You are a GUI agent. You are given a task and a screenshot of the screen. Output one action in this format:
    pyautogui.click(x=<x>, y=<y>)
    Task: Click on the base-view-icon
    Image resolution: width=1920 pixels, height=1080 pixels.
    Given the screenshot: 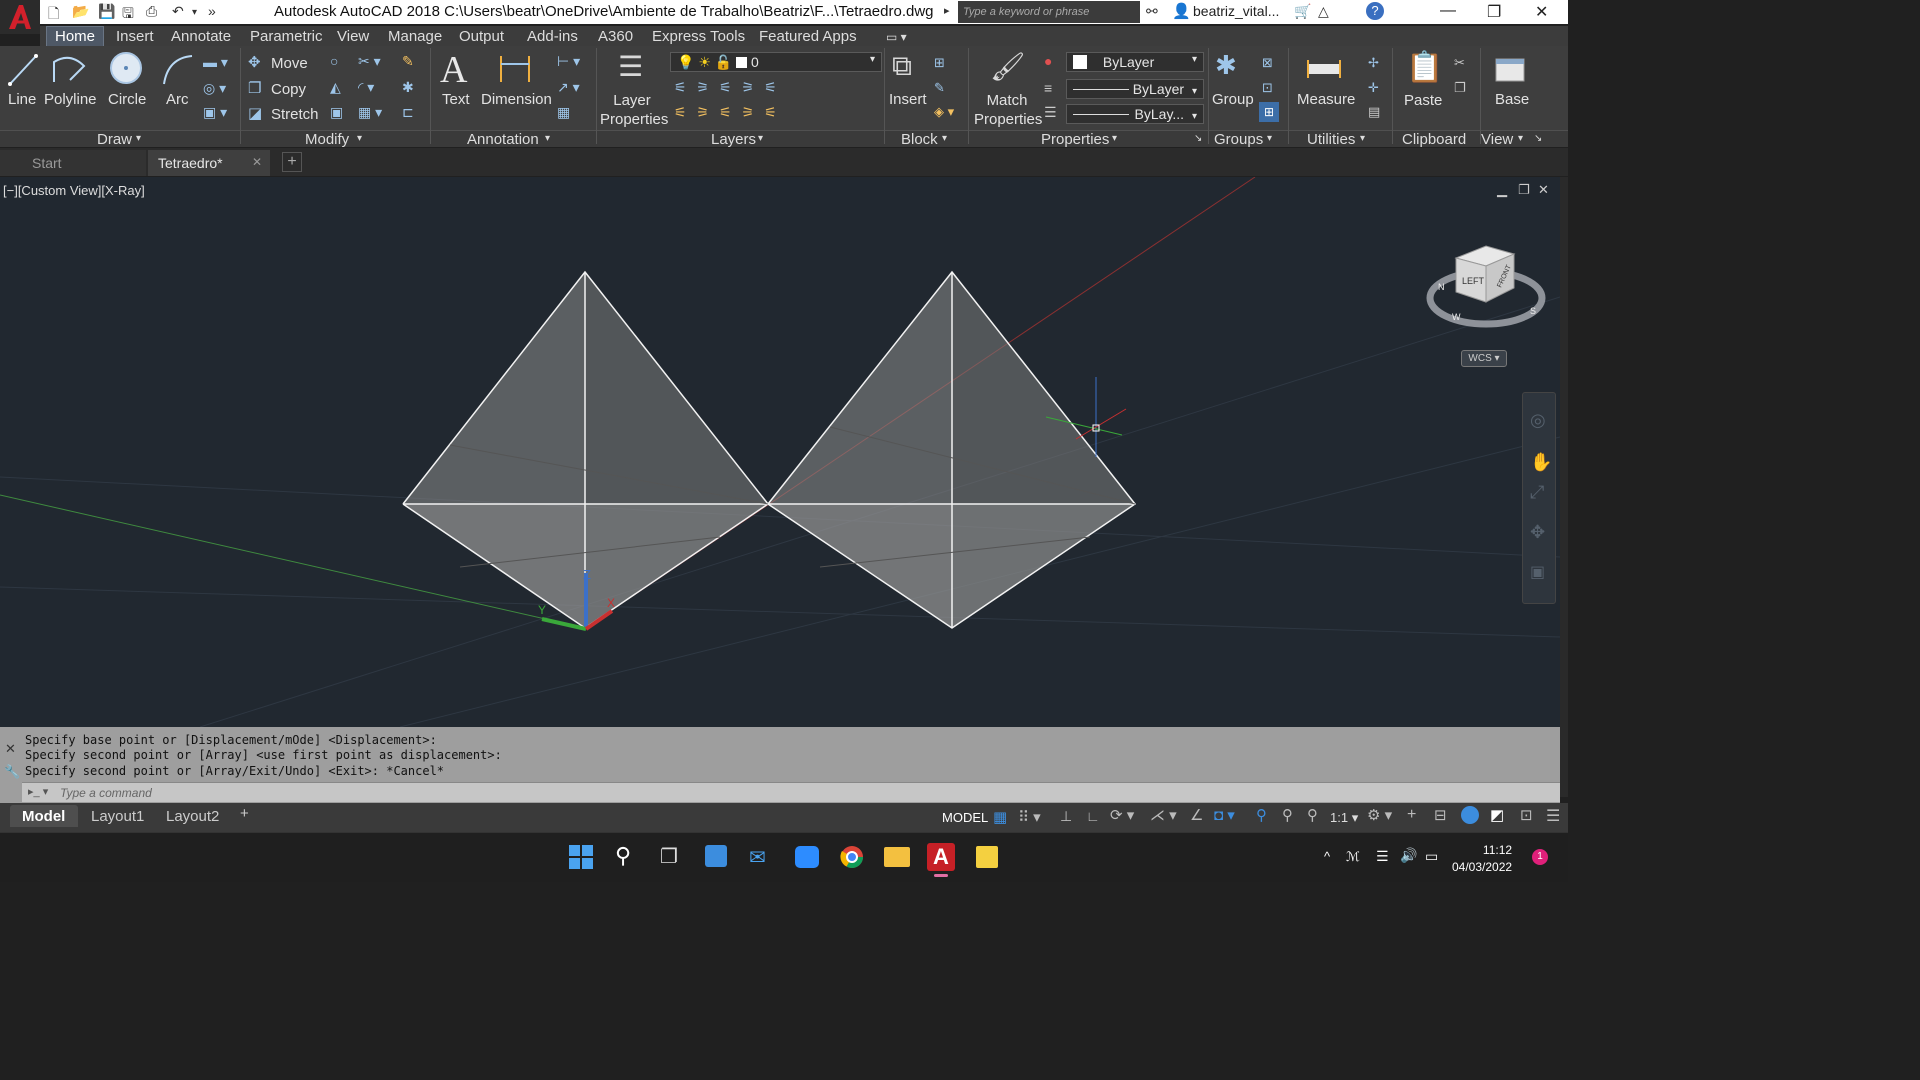 What is the action you would take?
    pyautogui.click(x=1510, y=70)
    